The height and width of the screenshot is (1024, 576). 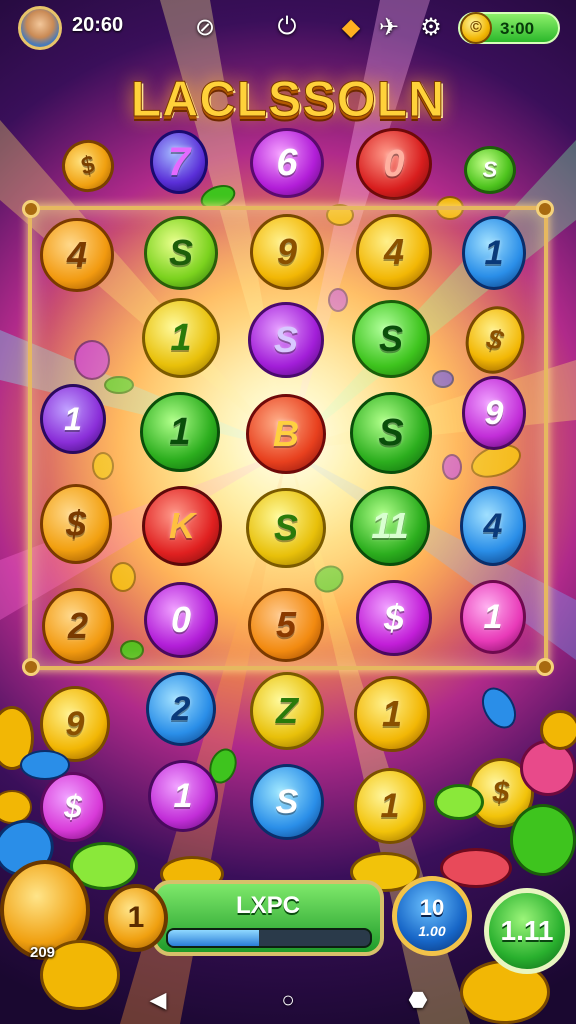 What do you see at coordinates (287, 163) in the screenshot?
I see `top-coin-2: 6` at bounding box center [287, 163].